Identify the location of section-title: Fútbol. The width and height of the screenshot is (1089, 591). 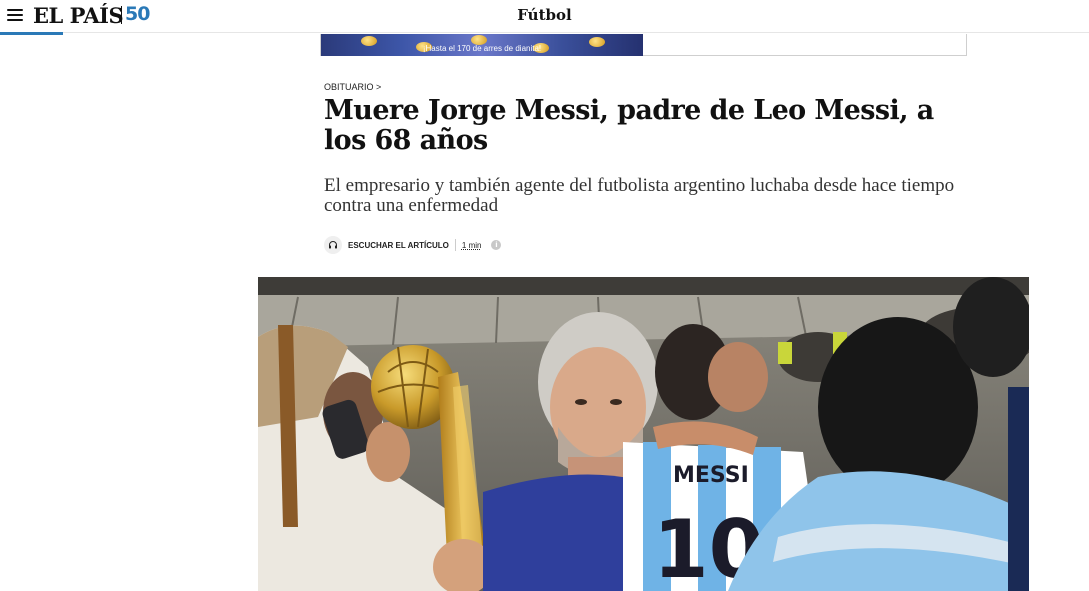
(544, 15).